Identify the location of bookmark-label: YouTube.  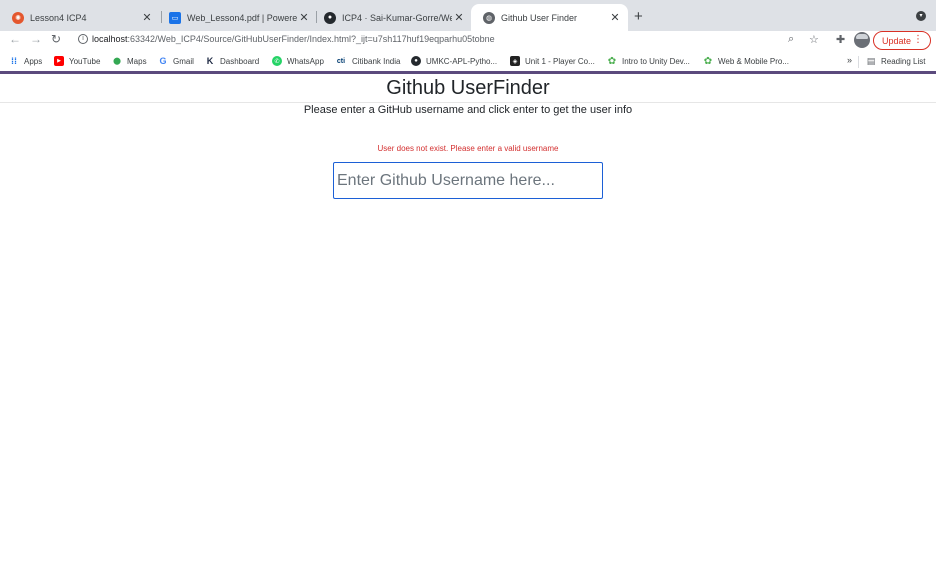
(85, 61).